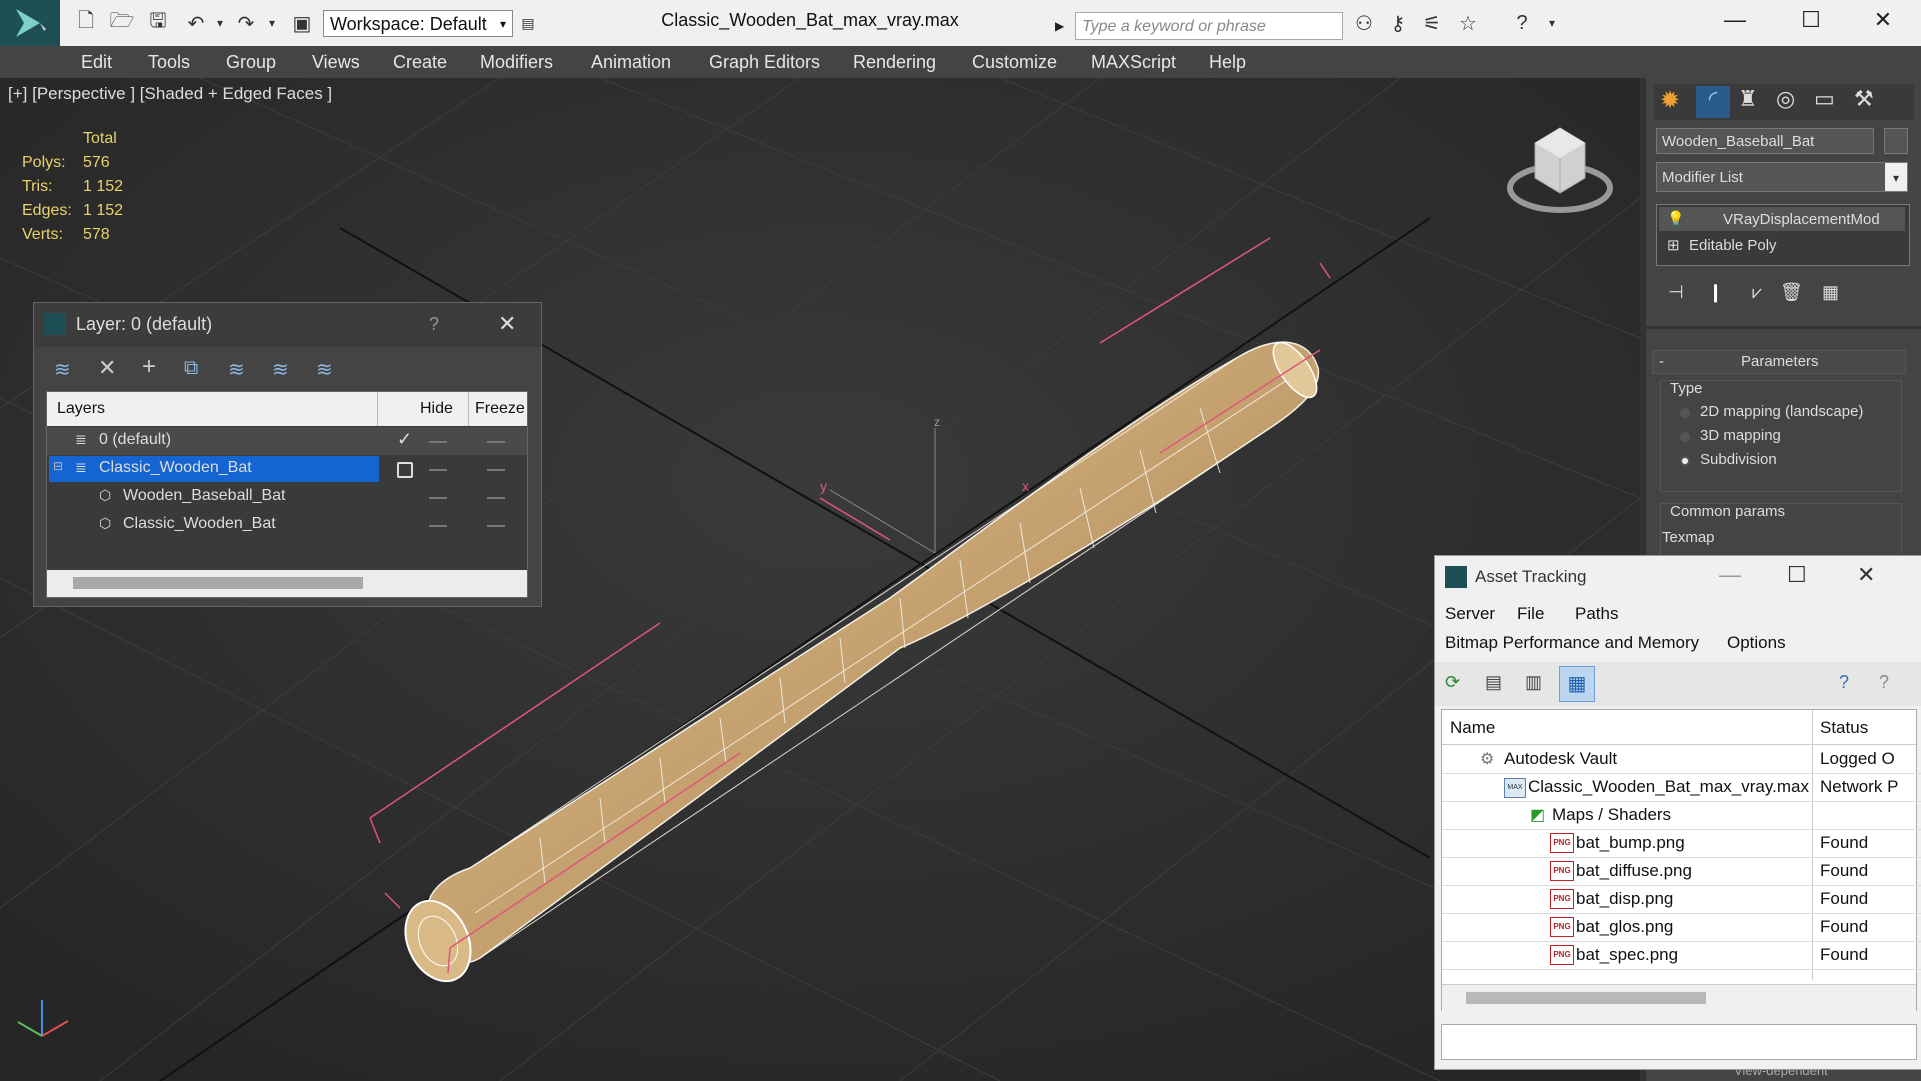  What do you see at coordinates (122, 23) in the screenshot?
I see `open-file-icon: 🗁` at bounding box center [122, 23].